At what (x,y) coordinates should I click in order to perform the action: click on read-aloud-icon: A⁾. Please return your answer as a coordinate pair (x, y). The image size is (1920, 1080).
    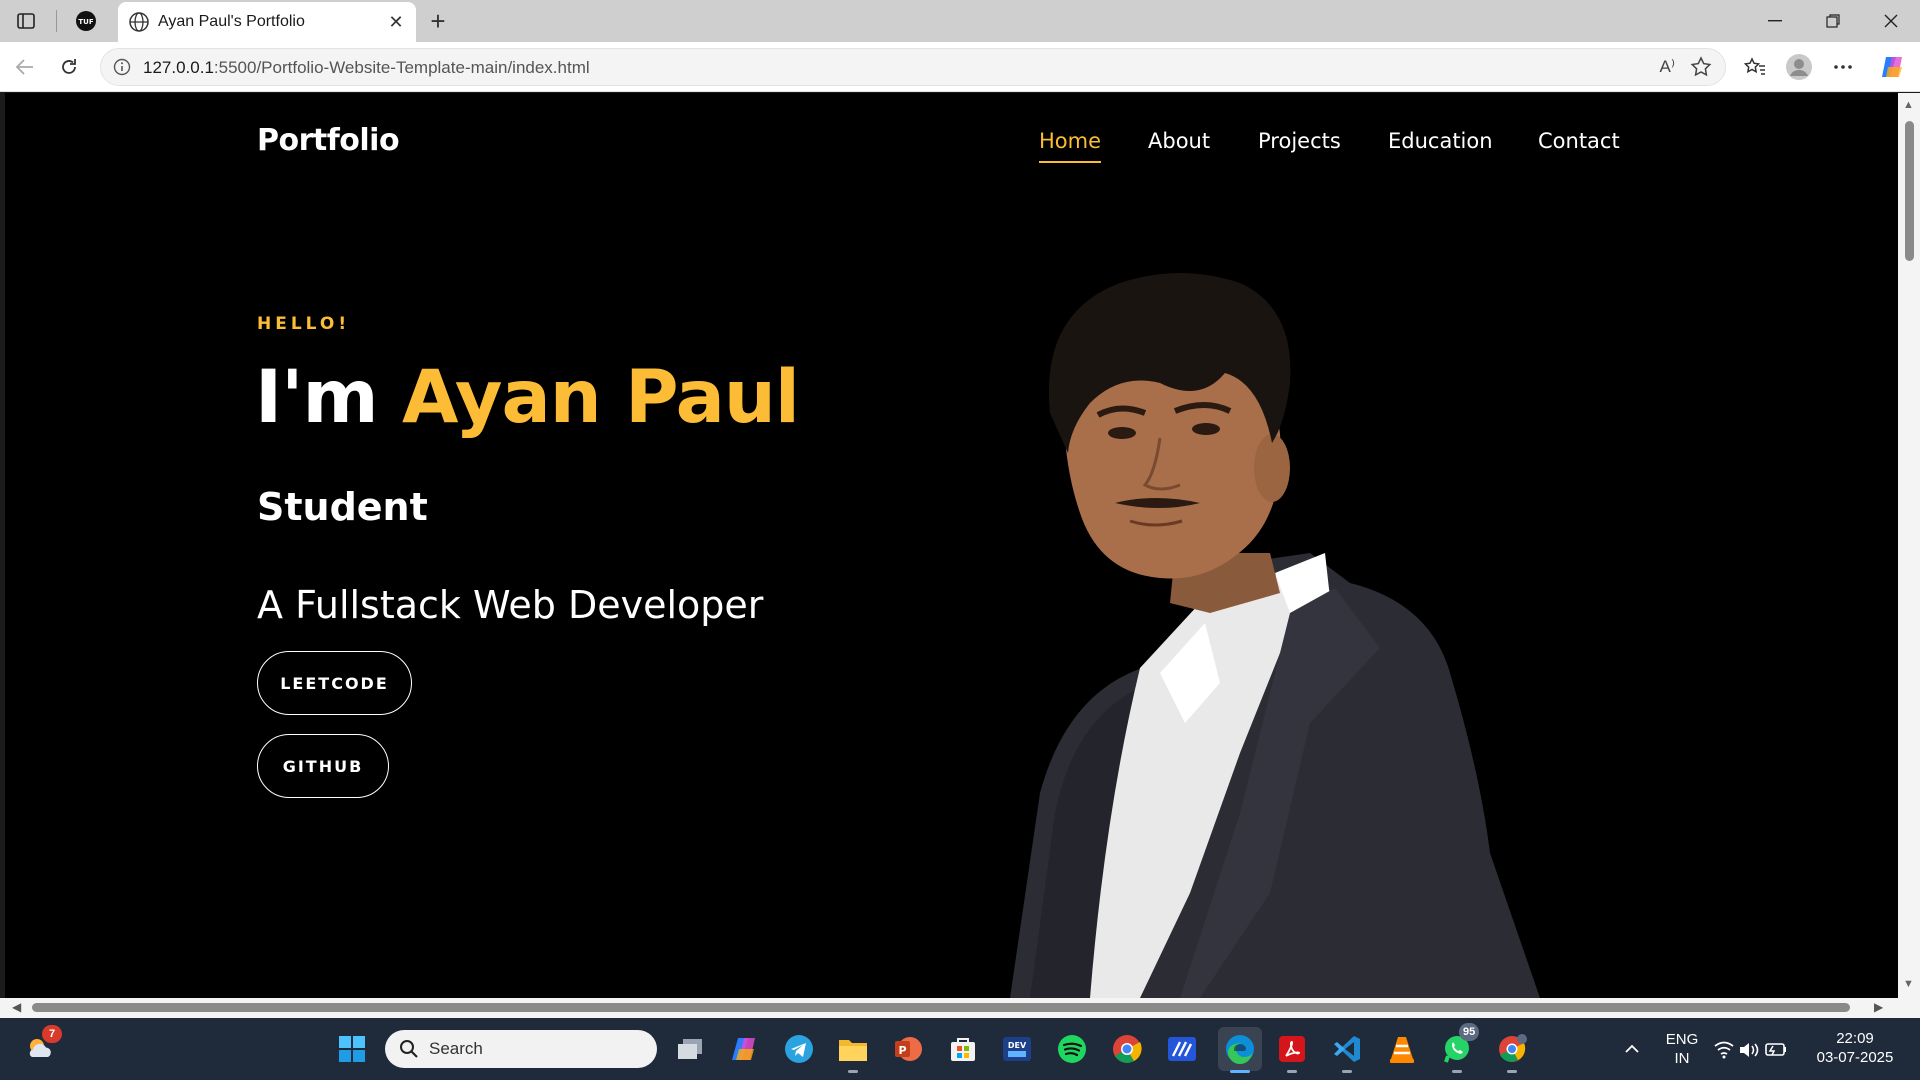
    Looking at the image, I should click on (1667, 67).